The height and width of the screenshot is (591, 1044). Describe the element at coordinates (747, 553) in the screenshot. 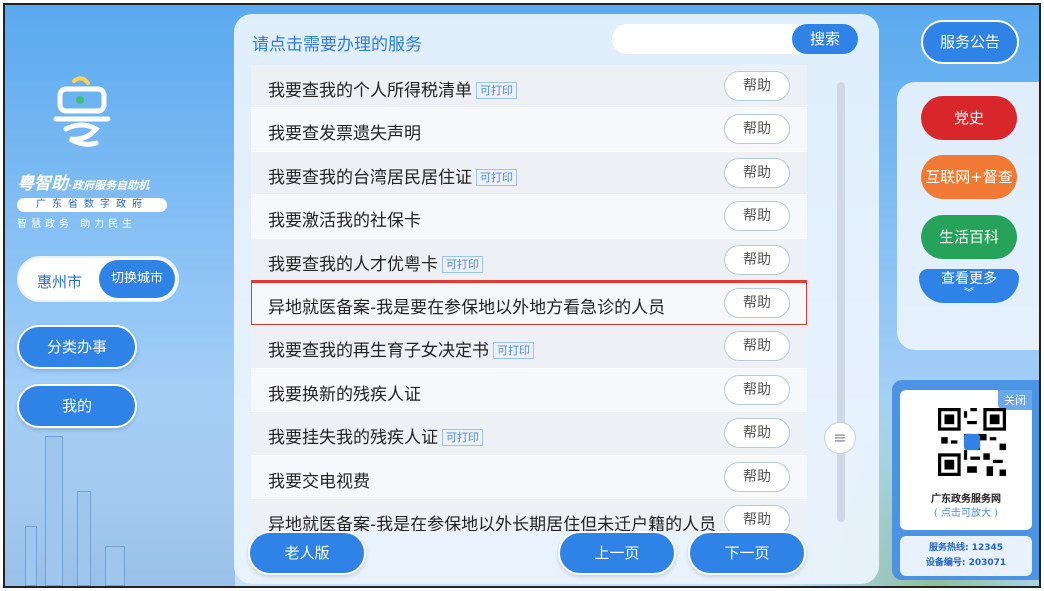

I see `next-page-button: 下一页` at that location.